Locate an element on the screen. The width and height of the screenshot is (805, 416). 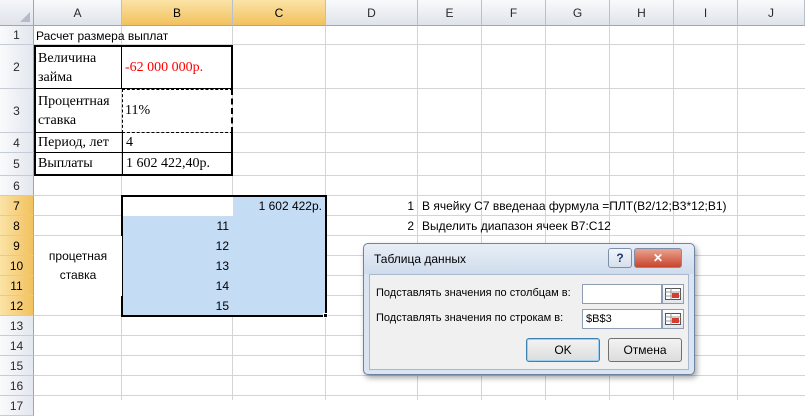
cell-b4: 4 is located at coordinates (177, 143).